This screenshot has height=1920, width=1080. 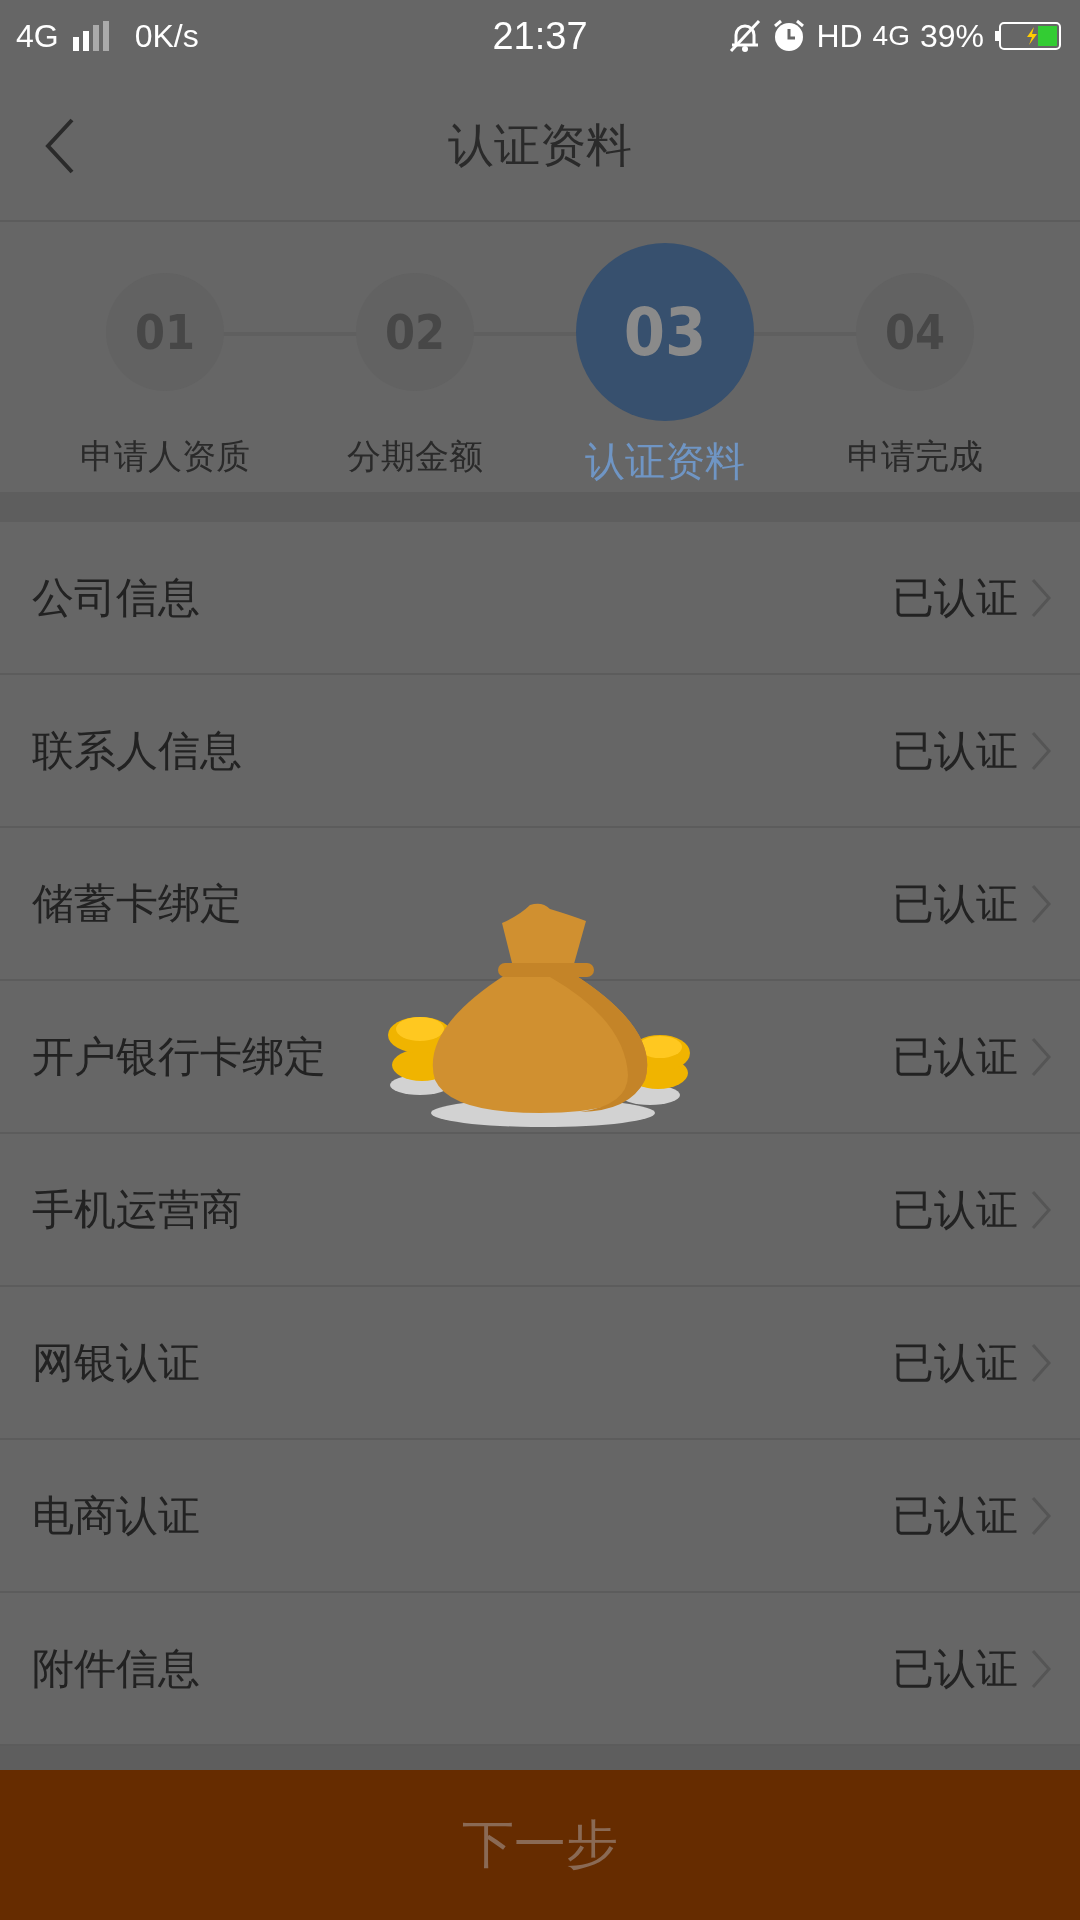 I want to click on alarm-icon, so click(x=789, y=36).